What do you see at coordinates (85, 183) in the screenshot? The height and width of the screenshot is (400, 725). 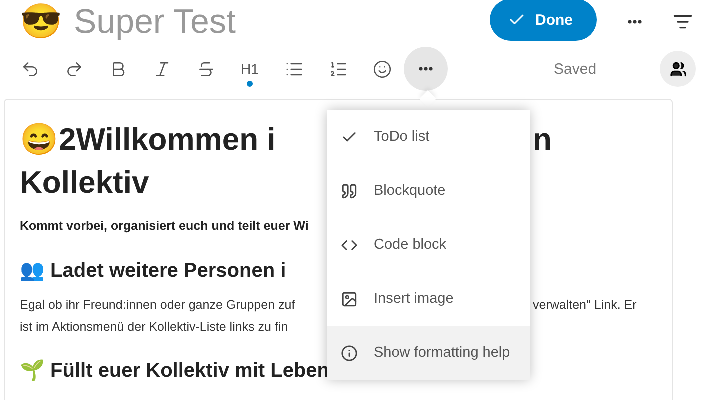 I see `document-heading: Kollektiv` at bounding box center [85, 183].